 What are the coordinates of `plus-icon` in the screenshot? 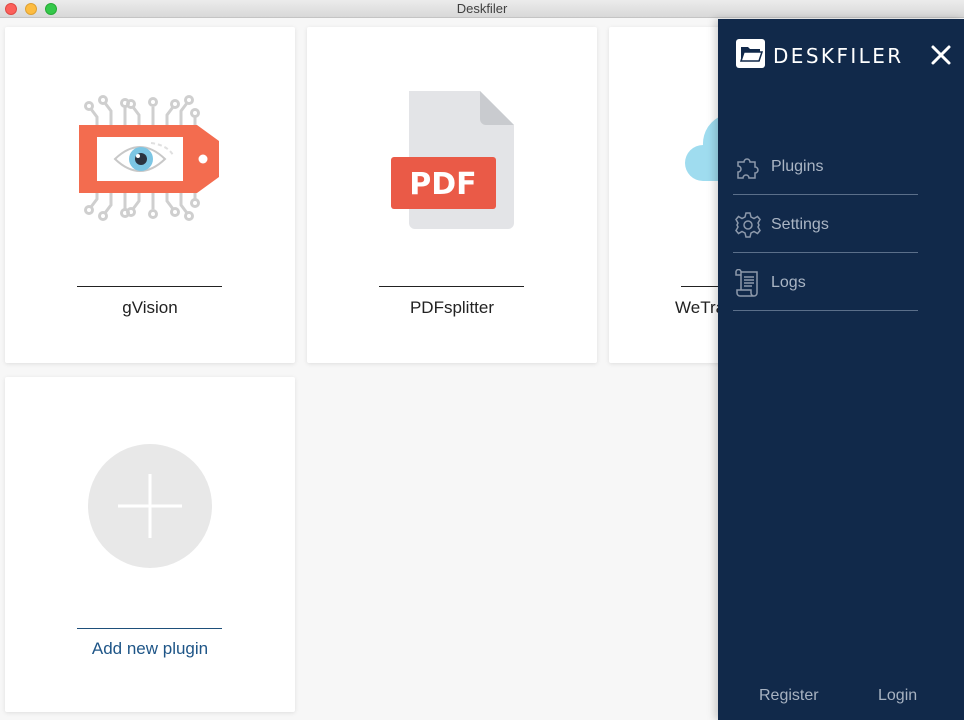 It's located at (150, 524).